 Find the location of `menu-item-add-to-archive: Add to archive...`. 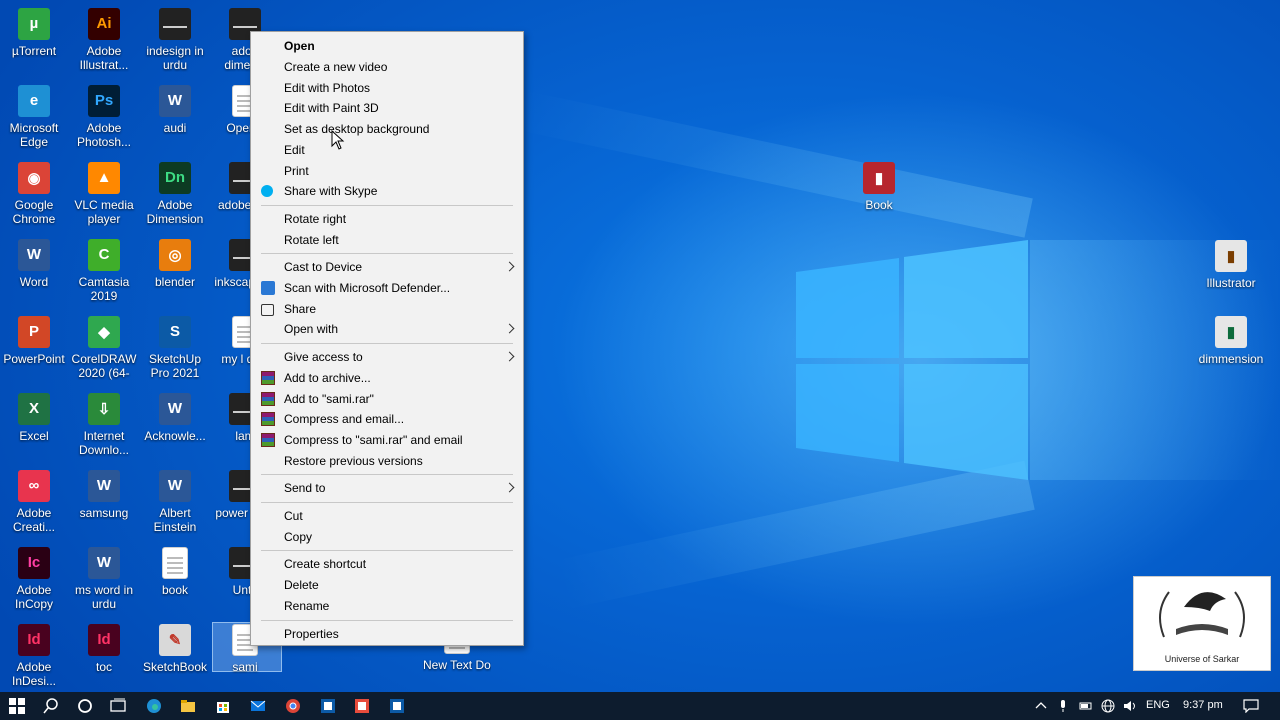

menu-item-add-to-archive: Add to archive... is located at coordinates (387, 378).